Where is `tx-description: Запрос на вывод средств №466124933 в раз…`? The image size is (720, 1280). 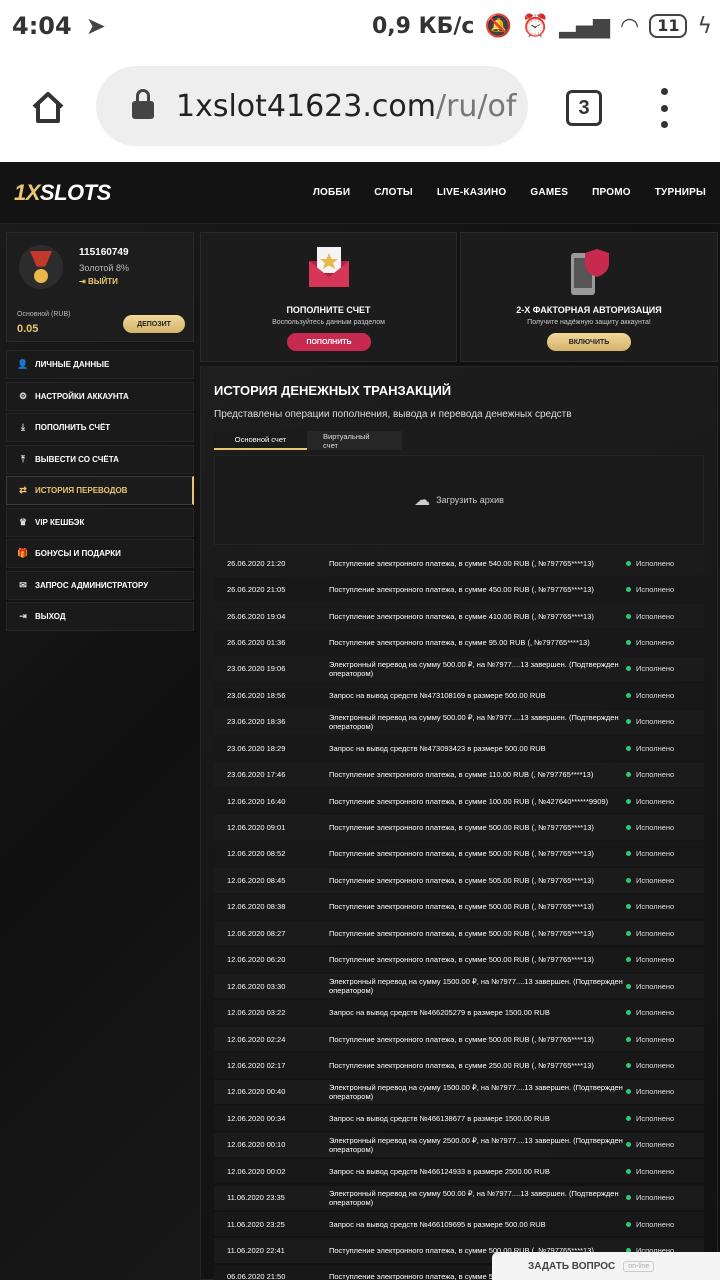 tx-description: Запрос на вывод средств №466124933 в раз… is located at coordinates (439, 1171).